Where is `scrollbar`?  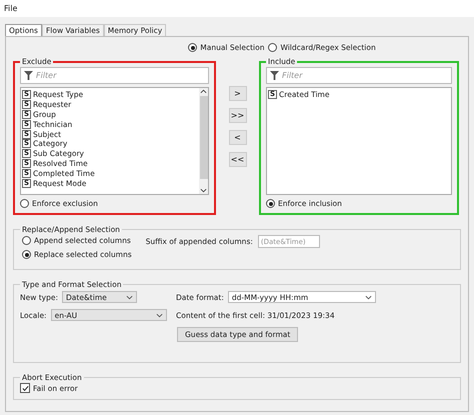 scrollbar is located at coordinates (203, 141).